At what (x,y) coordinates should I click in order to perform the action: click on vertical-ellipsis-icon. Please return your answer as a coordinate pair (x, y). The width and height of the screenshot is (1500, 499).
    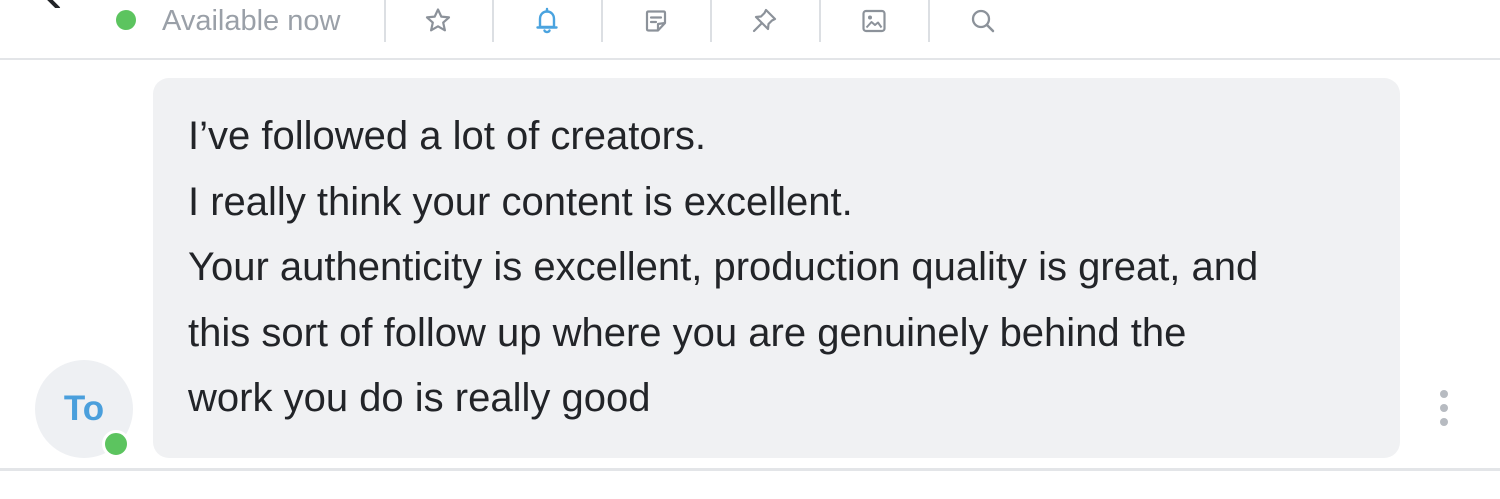
    Looking at the image, I should click on (1444, 408).